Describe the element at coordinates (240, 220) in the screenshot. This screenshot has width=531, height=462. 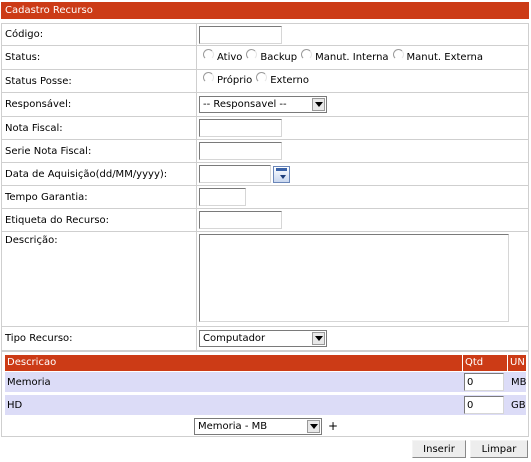
I see `etiqueta-input` at that location.